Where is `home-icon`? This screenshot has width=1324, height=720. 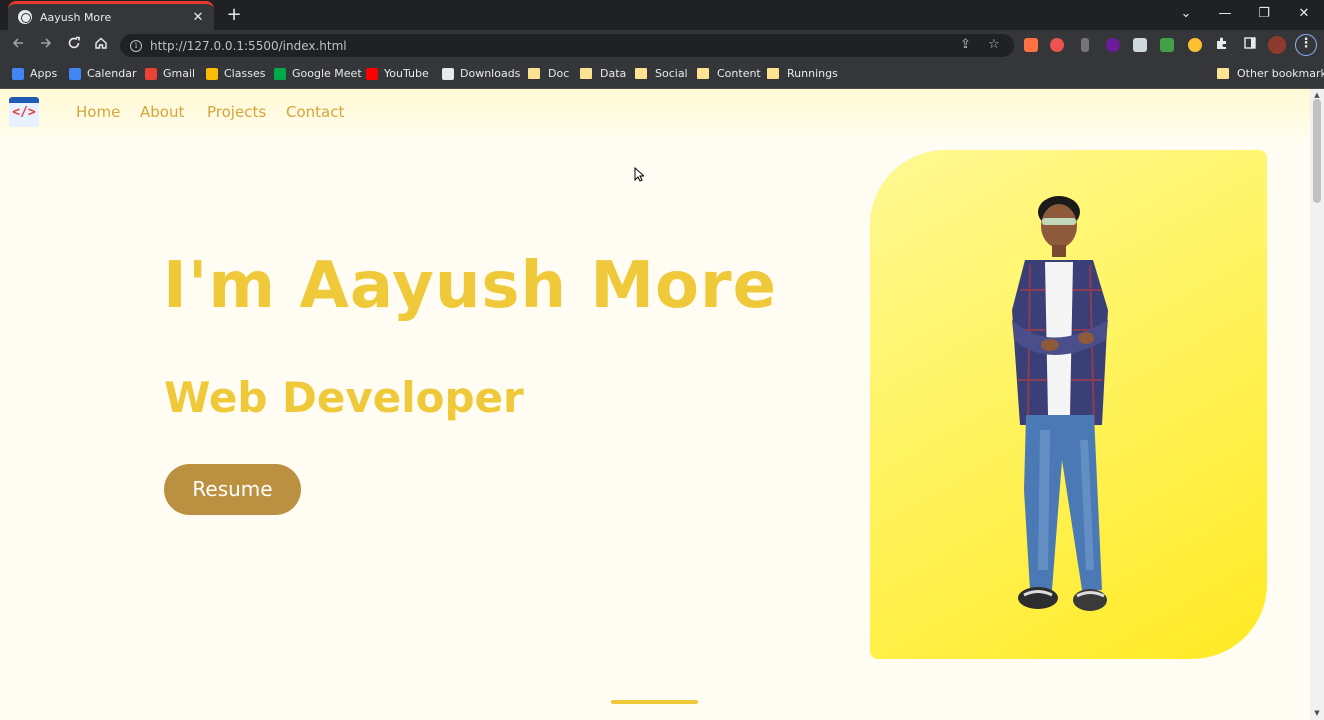 home-icon is located at coordinates (101, 43).